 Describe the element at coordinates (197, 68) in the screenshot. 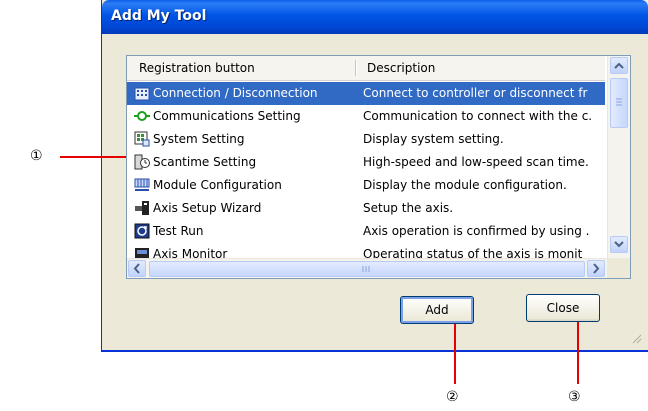

I see `column-header-registration-button: Registration button` at that location.